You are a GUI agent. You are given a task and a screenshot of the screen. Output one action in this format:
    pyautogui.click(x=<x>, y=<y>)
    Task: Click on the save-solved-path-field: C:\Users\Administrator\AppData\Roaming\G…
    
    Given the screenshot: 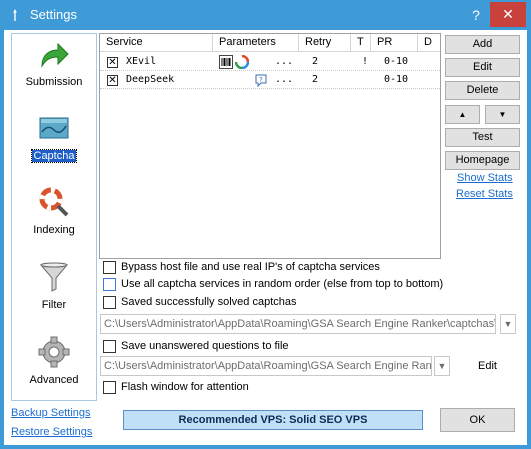 What is the action you would take?
    pyautogui.click(x=298, y=324)
    